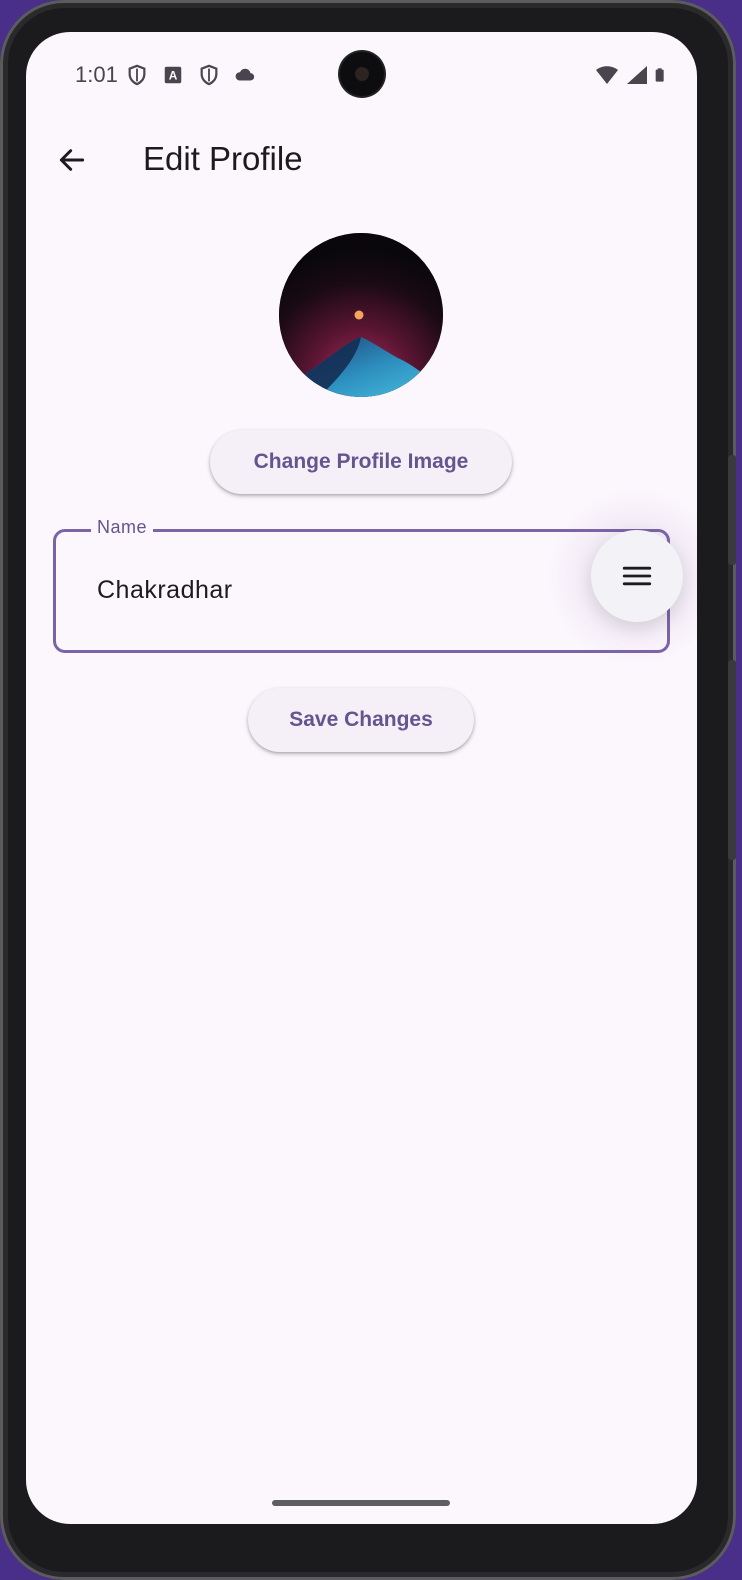 Image resolution: width=742 pixels, height=1580 pixels. Describe the element at coordinates (122, 527) in the screenshot. I see `name-field-label: Name` at that location.